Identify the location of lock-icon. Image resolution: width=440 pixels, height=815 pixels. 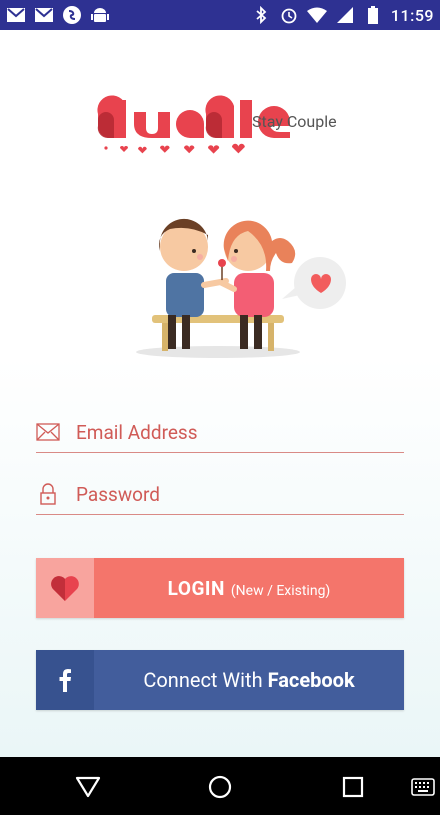
(48, 494).